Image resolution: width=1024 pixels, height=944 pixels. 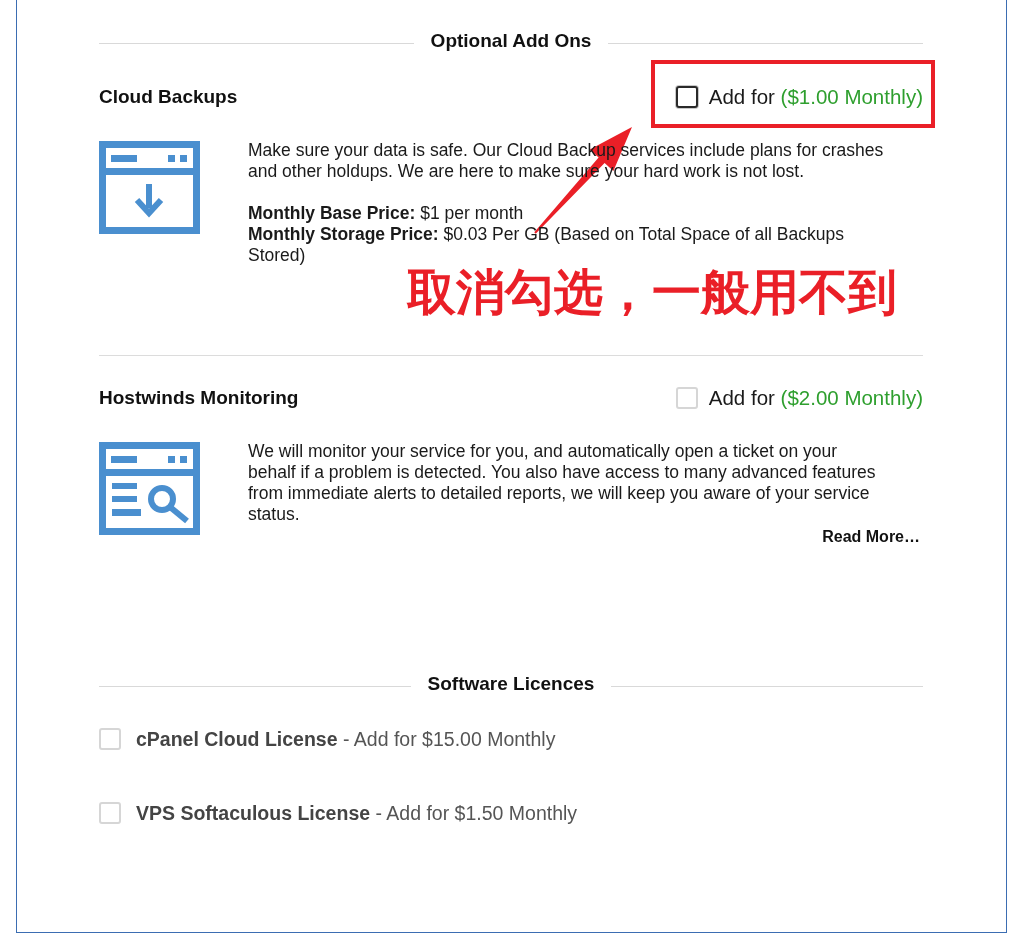 I want to click on licence-label: cPanel Cloud License - Add for $15.00 Monthly, so click(x=346, y=739).